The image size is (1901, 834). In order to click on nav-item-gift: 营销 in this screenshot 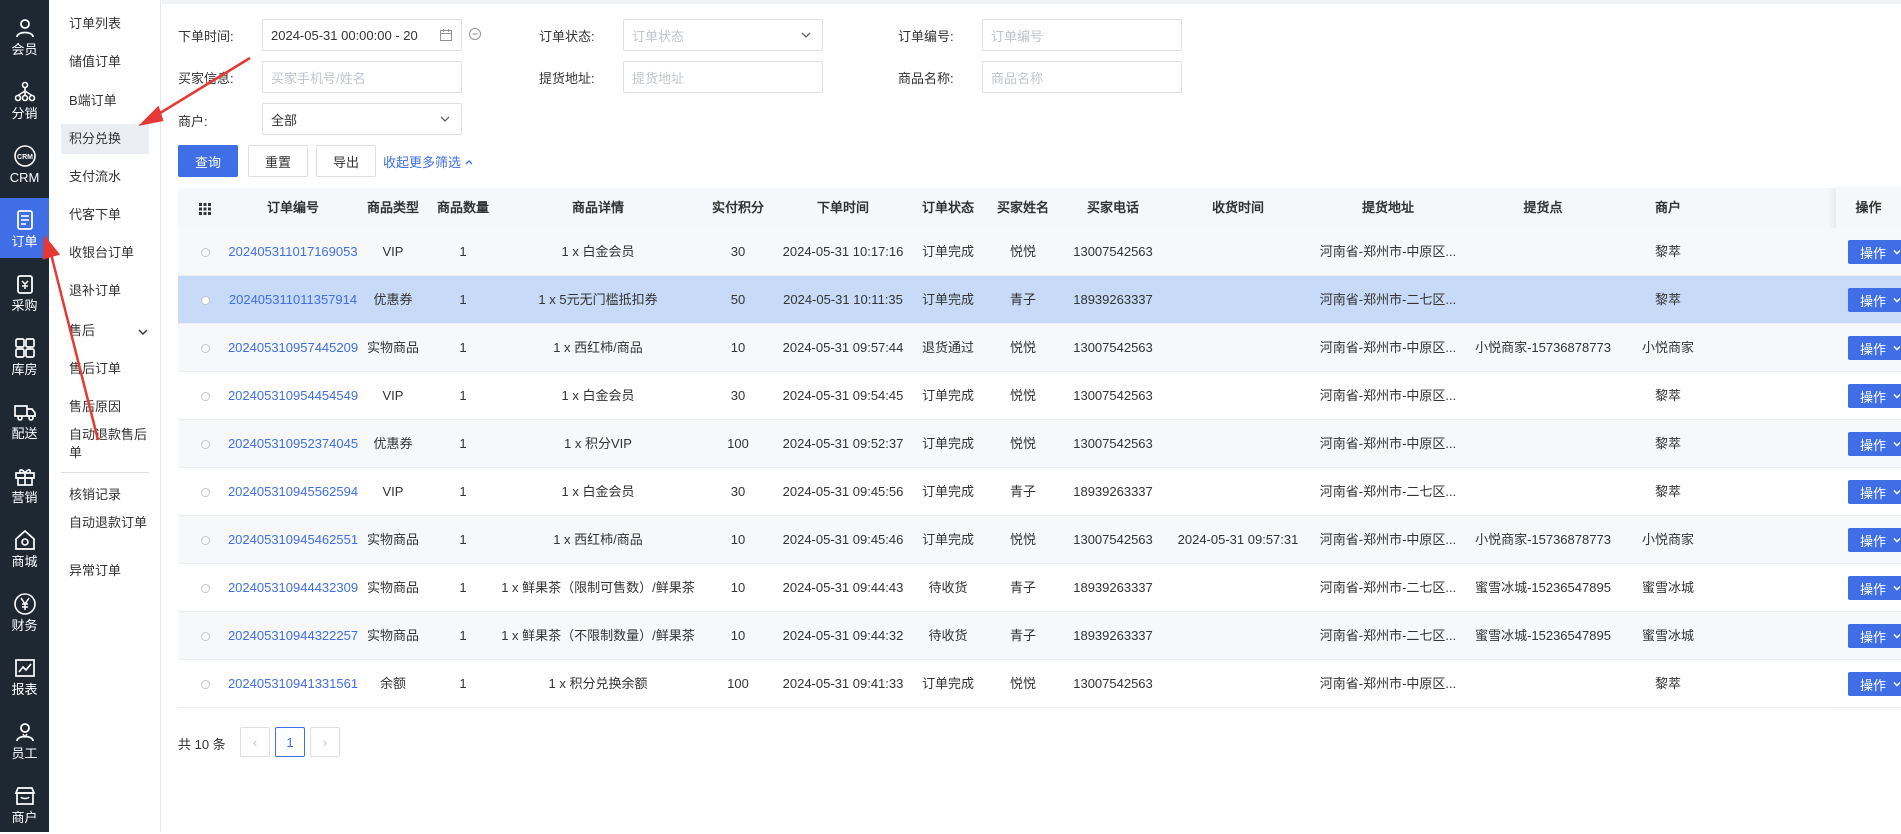, I will do `click(24, 484)`.